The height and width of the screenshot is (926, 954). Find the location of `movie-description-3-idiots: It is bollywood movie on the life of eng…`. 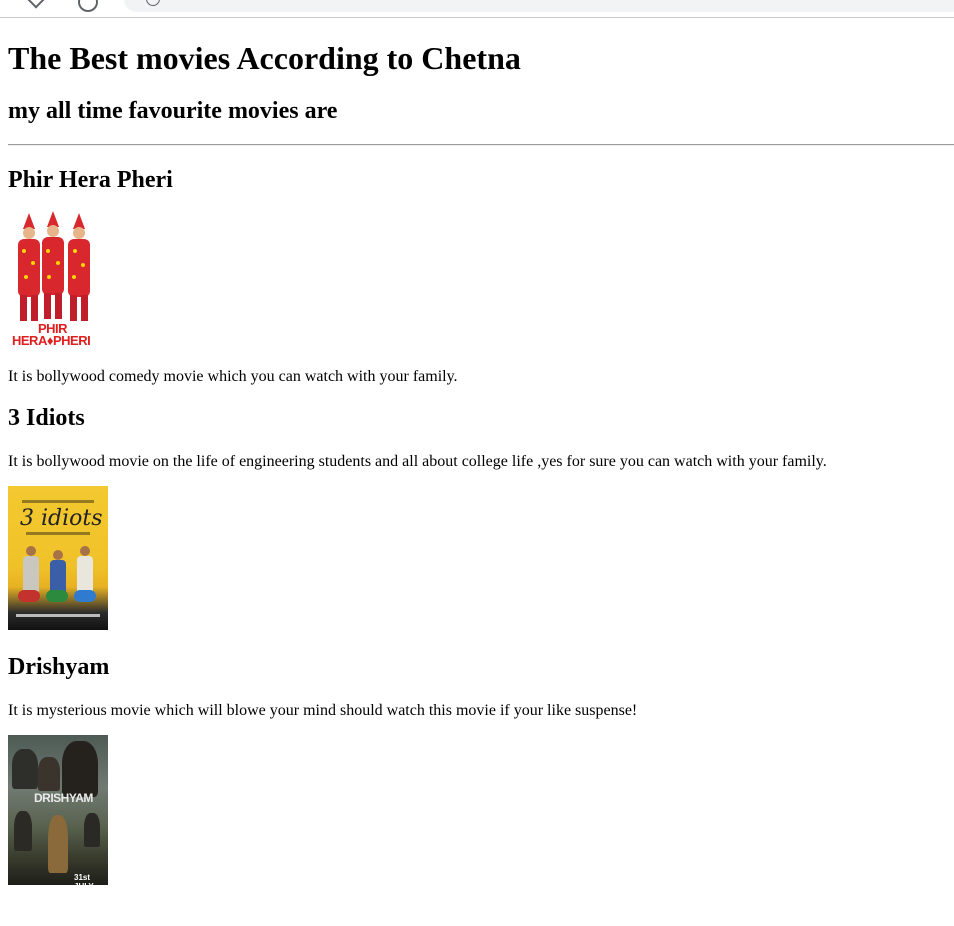

movie-description-3-idiots: It is bollywood movie on the life of eng… is located at coordinates (417, 461).